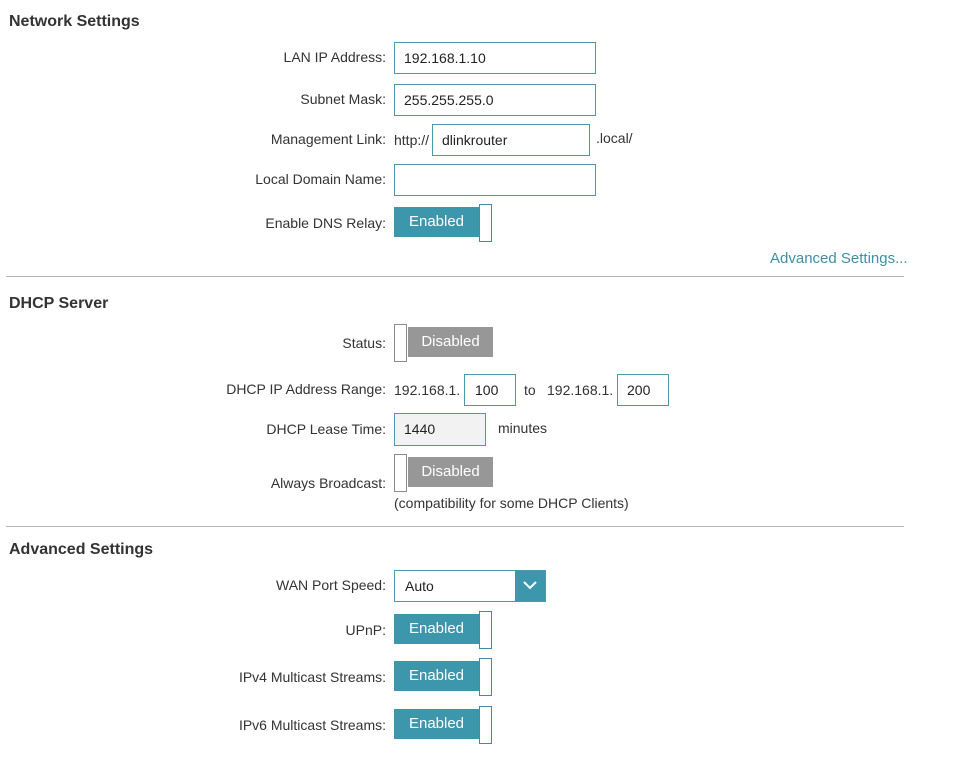 This screenshot has width=965, height=765. What do you see at coordinates (450, 472) in the screenshot?
I see `always-broadcast-state: Disabled` at bounding box center [450, 472].